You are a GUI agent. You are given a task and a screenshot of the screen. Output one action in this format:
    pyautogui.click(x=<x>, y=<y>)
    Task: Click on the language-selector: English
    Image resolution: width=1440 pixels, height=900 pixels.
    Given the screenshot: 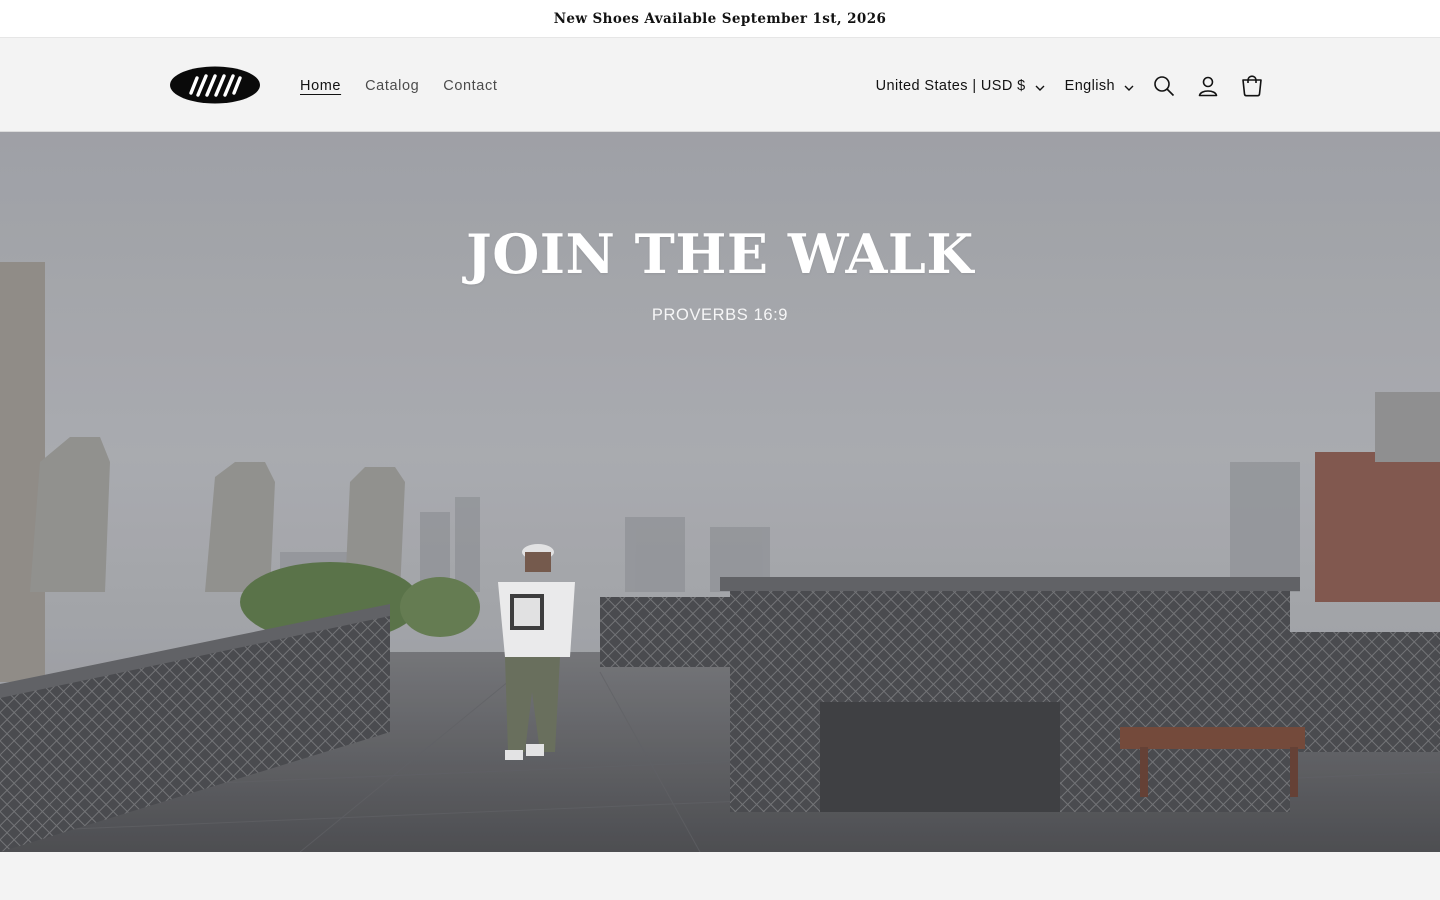 What is the action you would take?
    pyautogui.click(x=1099, y=86)
    